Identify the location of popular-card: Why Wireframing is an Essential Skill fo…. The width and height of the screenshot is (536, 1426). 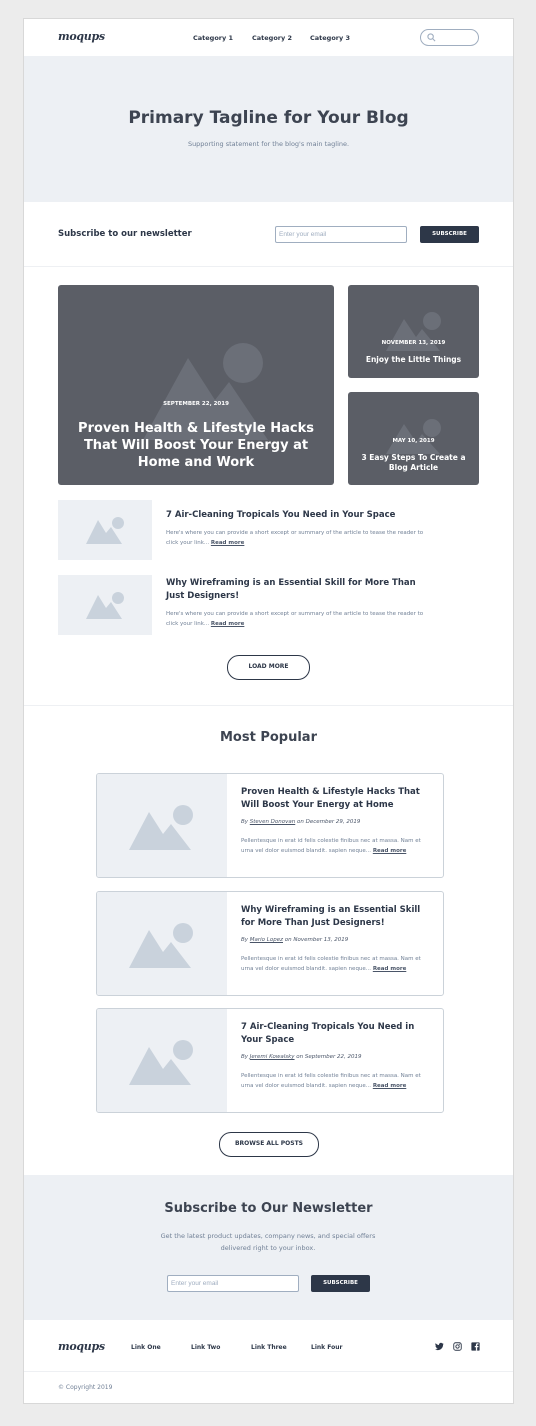
(270, 943).